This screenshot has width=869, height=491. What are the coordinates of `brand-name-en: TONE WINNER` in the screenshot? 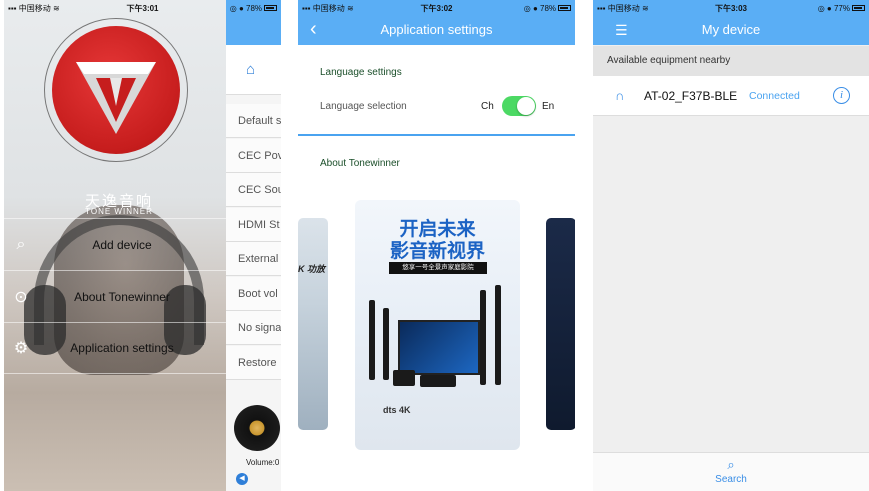 It's located at (119, 211).